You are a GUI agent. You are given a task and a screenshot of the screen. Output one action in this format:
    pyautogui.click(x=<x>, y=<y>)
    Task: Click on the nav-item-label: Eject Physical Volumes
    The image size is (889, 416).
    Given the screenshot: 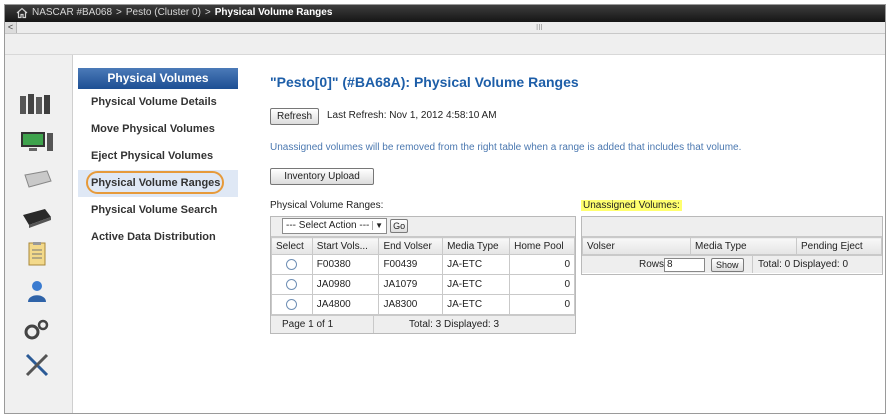 What is the action you would take?
    pyautogui.click(x=152, y=156)
    